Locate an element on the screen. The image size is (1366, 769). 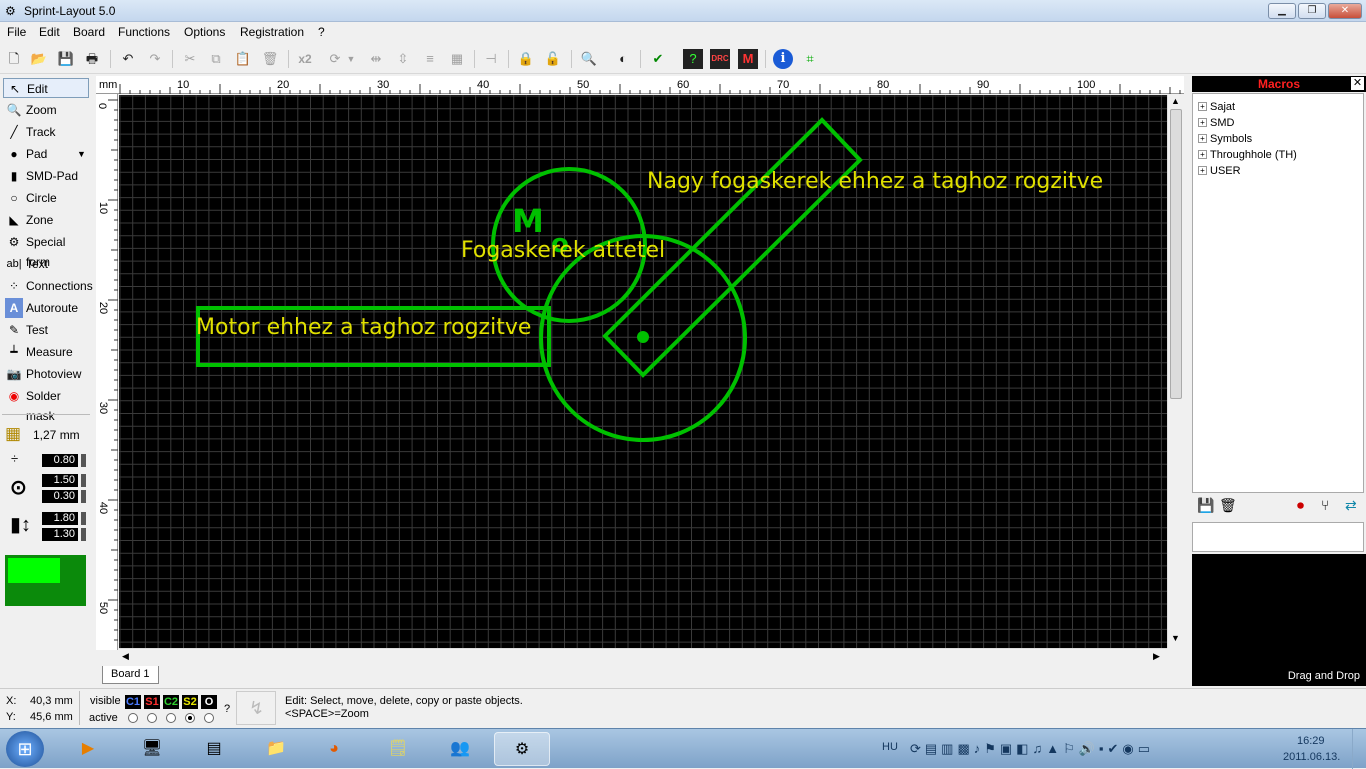
drc-icon: DRC is located at coordinates (720, 59).